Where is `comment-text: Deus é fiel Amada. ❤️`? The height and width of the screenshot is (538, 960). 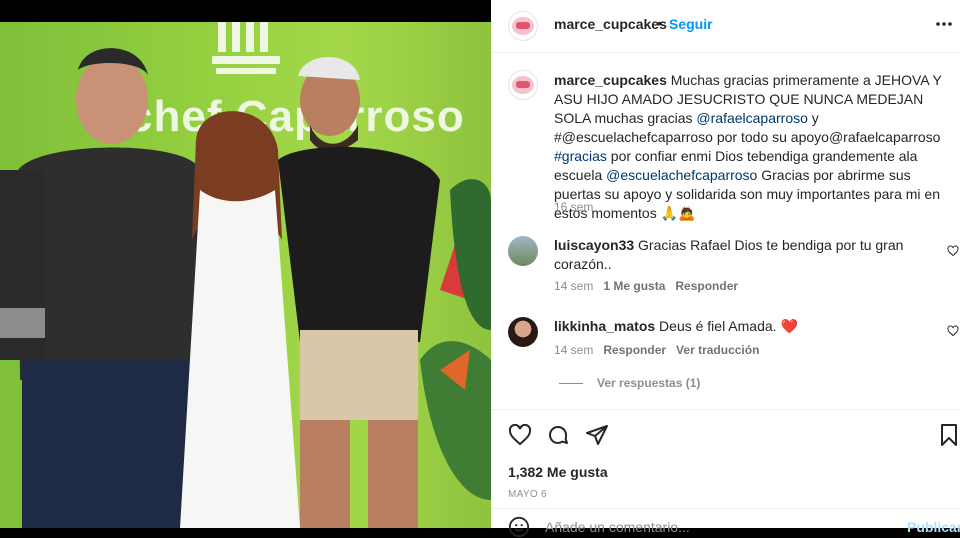
comment-text: Deus é fiel Amada. ❤️ is located at coordinates (726, 326).